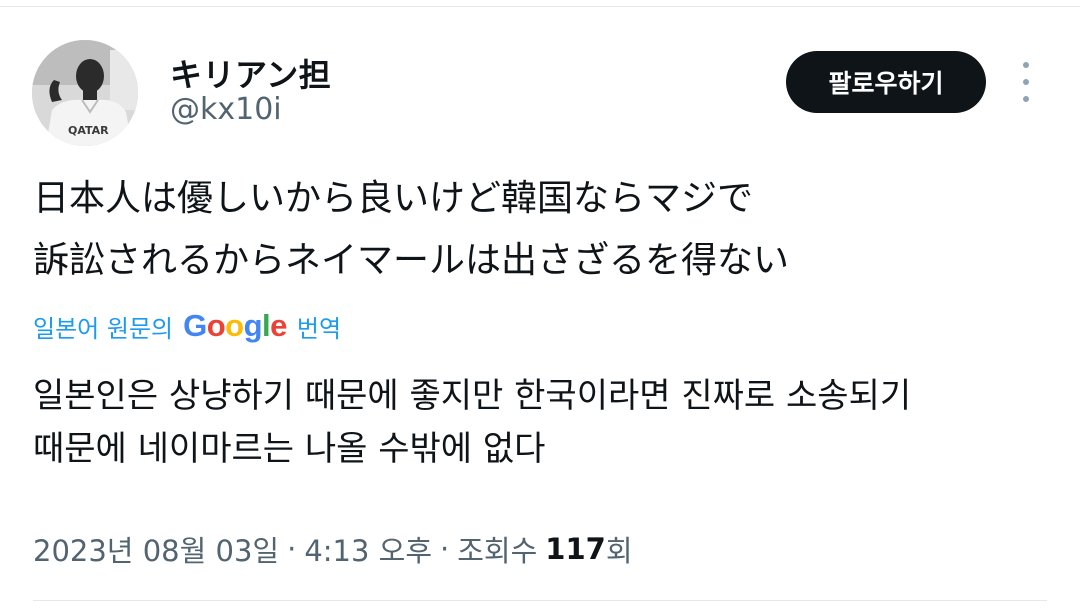  I want to click on google-letter: g, so click(253, 325).